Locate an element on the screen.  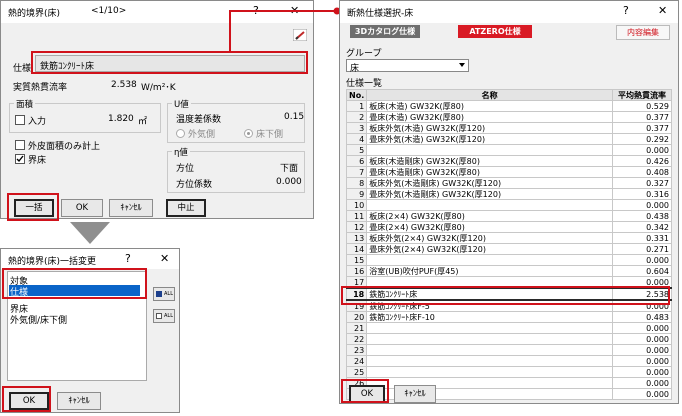
row-rate: 0.271 is located at coordinates (642, 249).